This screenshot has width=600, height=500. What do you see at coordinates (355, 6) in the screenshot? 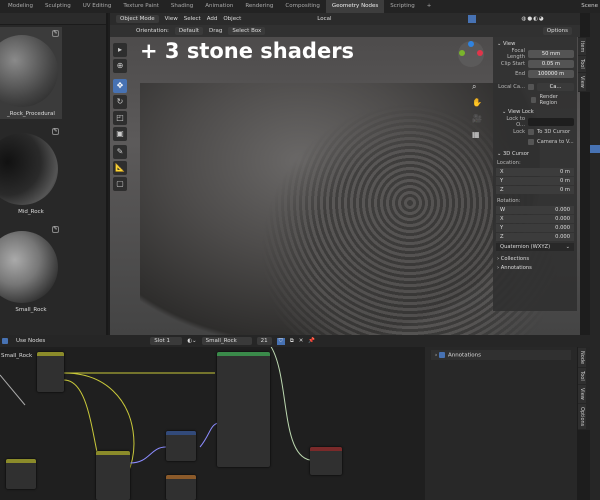
I see `workspace-tab: Geometry Nodes` at bounding box center [355, 6].